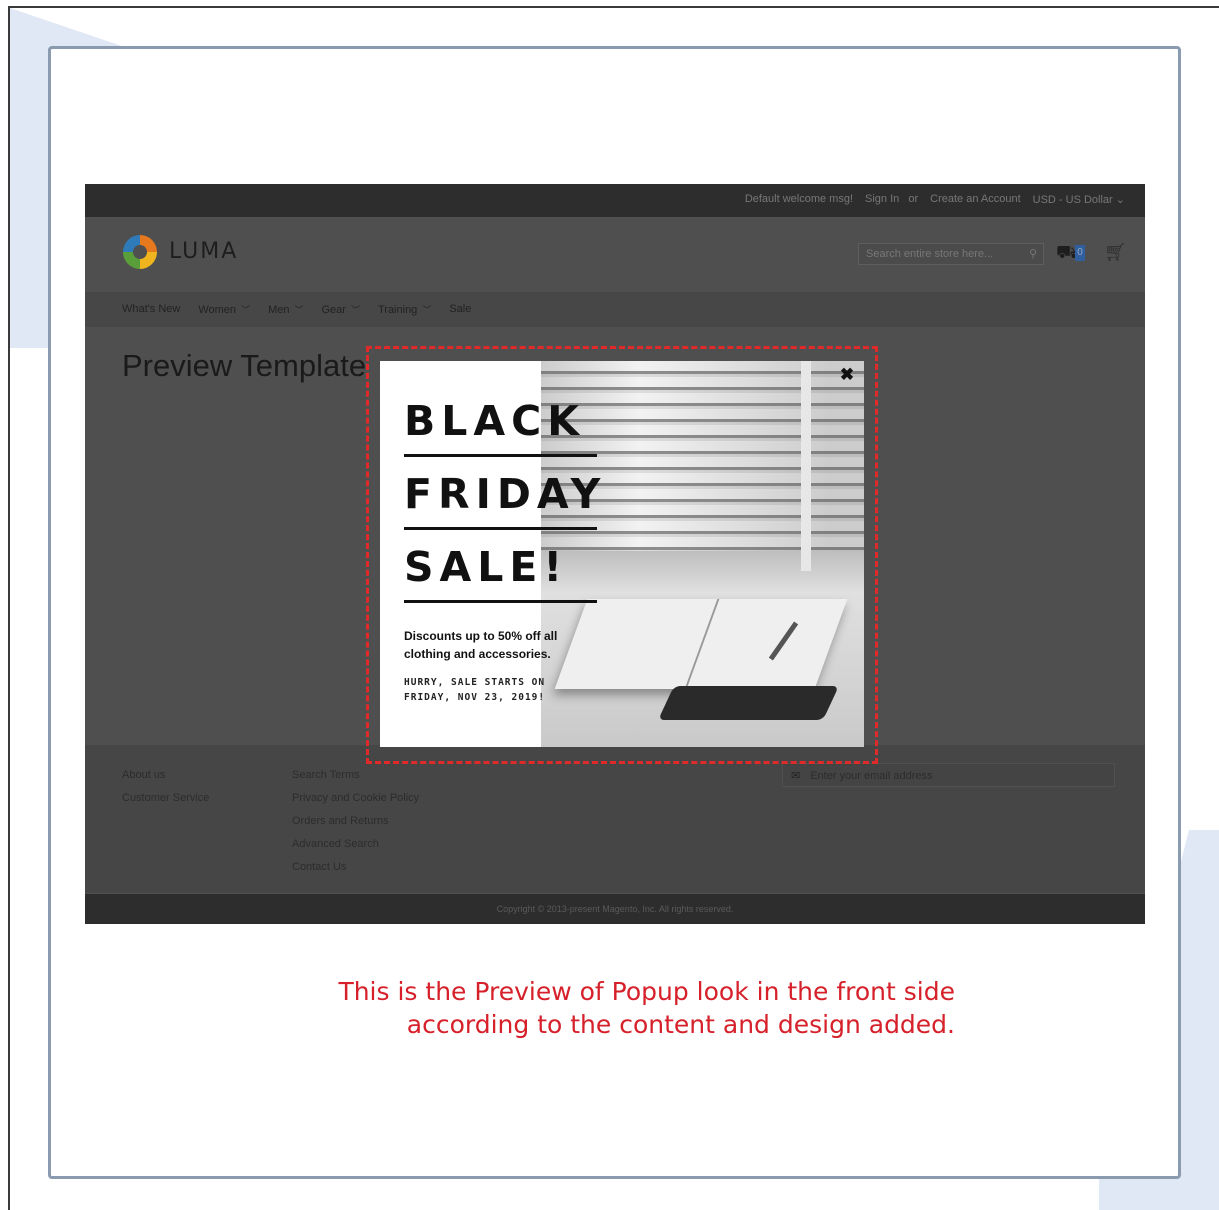  Describe the element at coordinates (486, 567) in the screenshot. I see `popup-heading-line: SALE!` at that location.